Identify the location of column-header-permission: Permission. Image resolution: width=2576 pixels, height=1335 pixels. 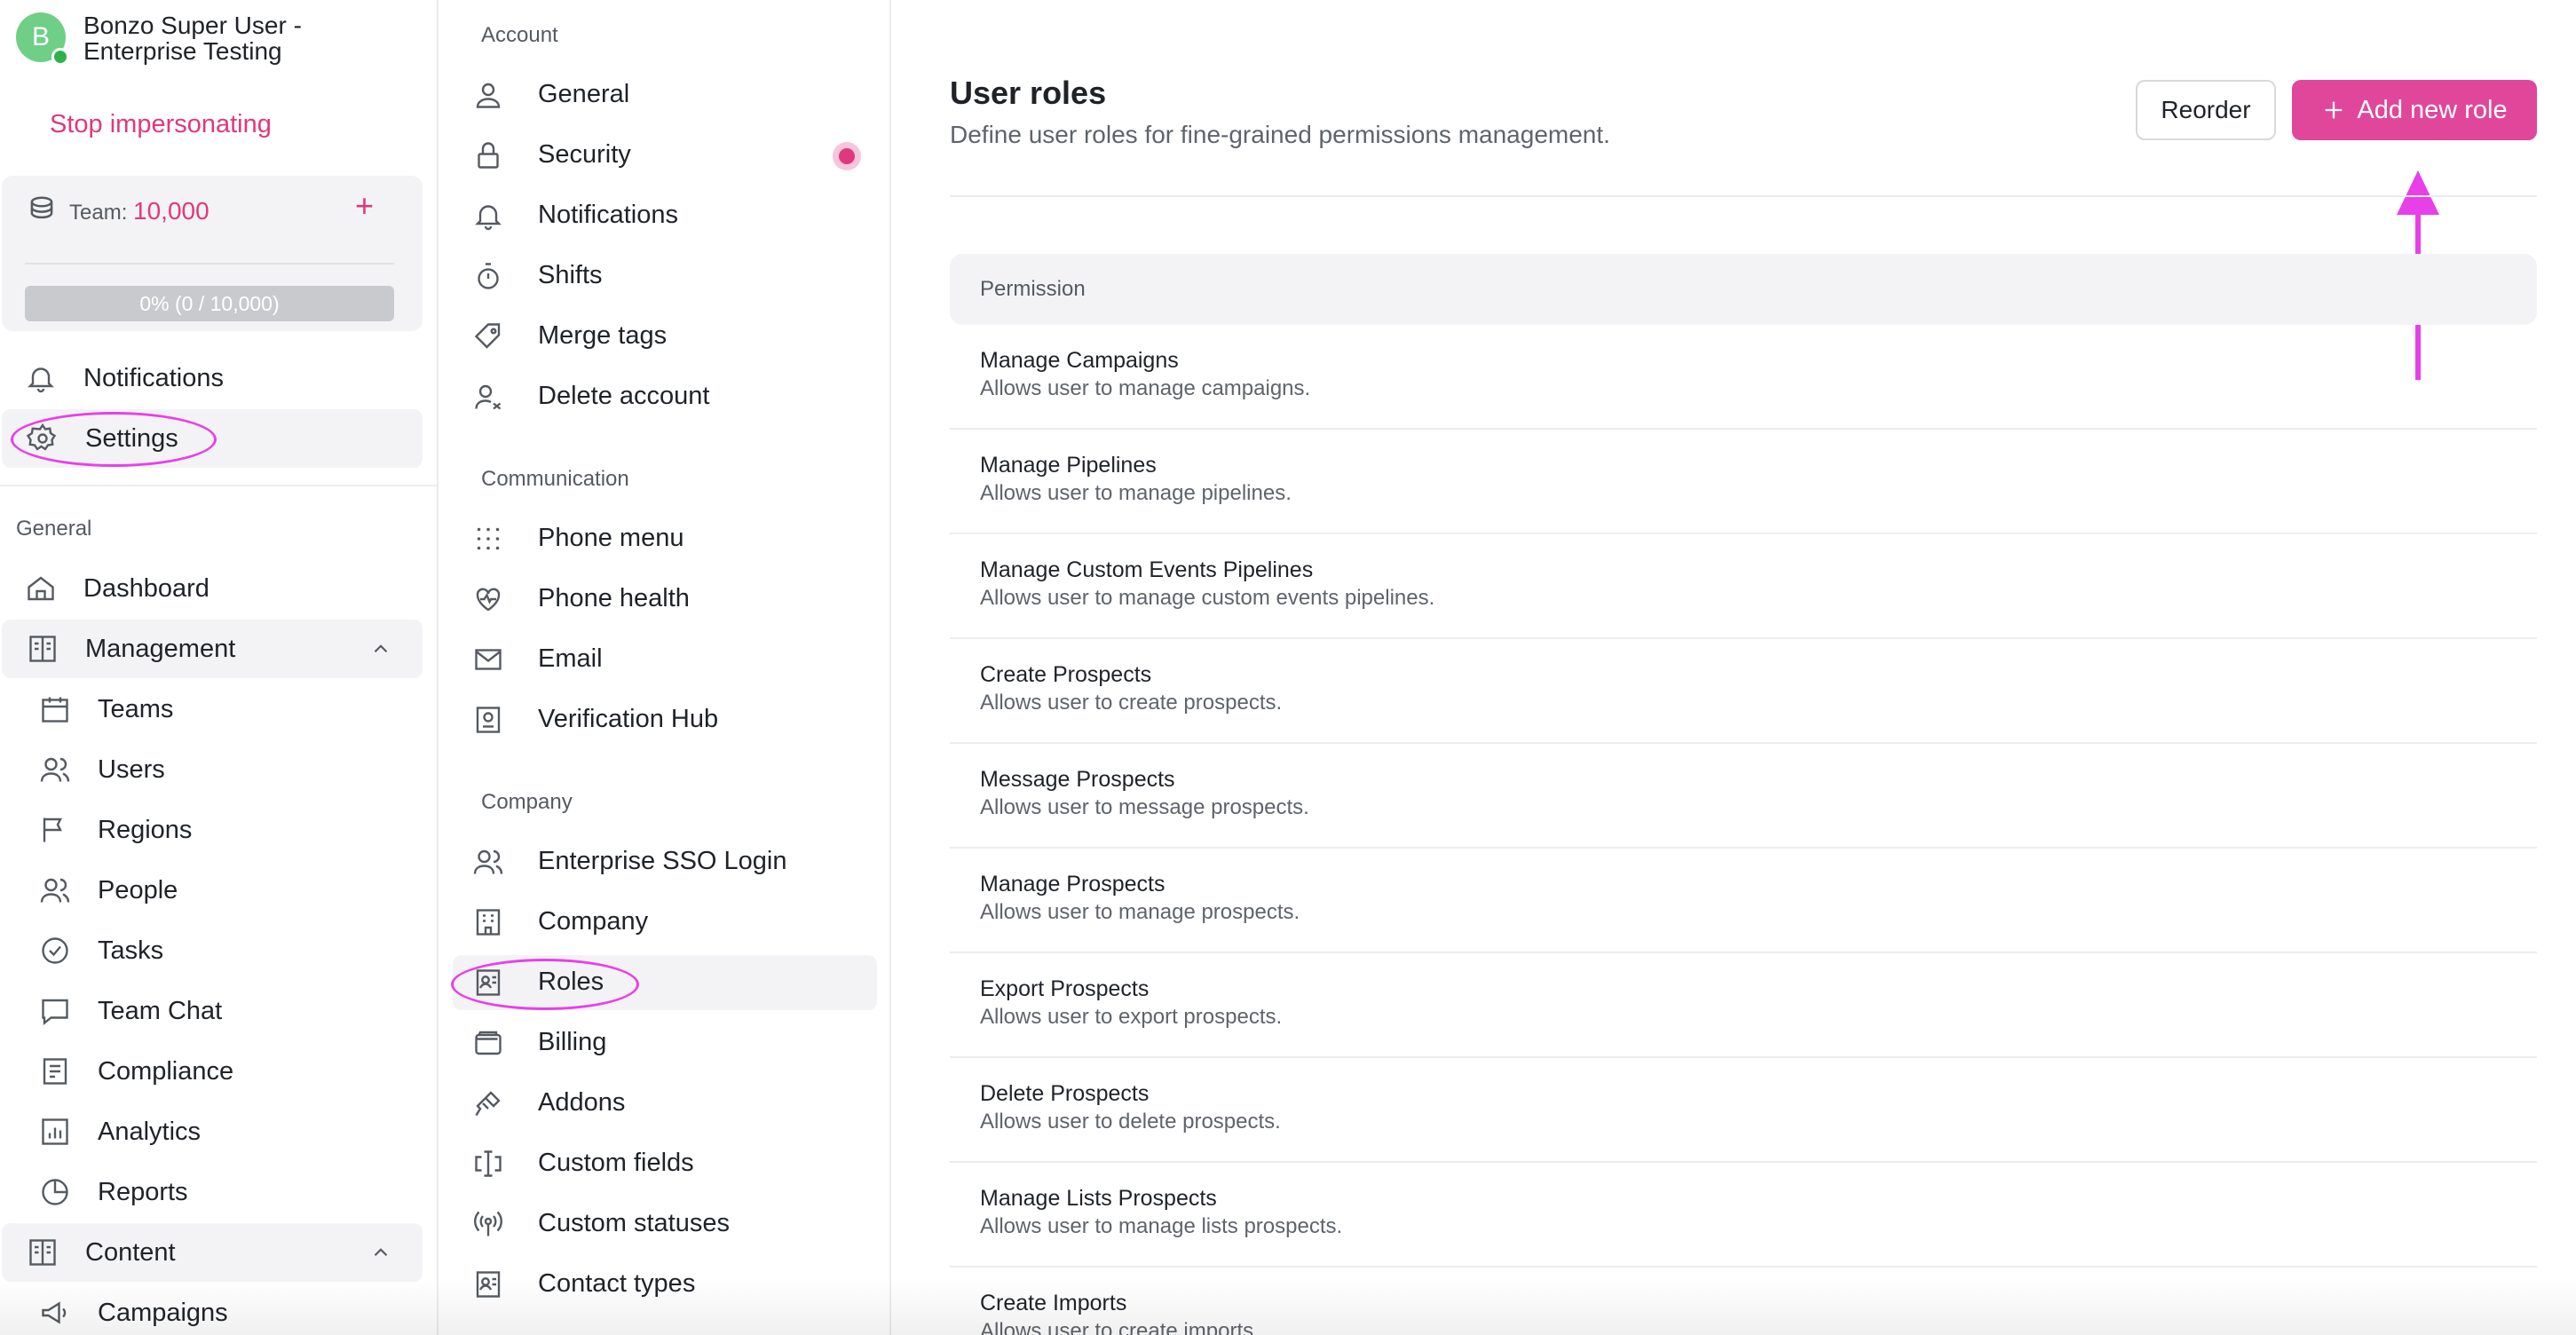
(1033, 289).